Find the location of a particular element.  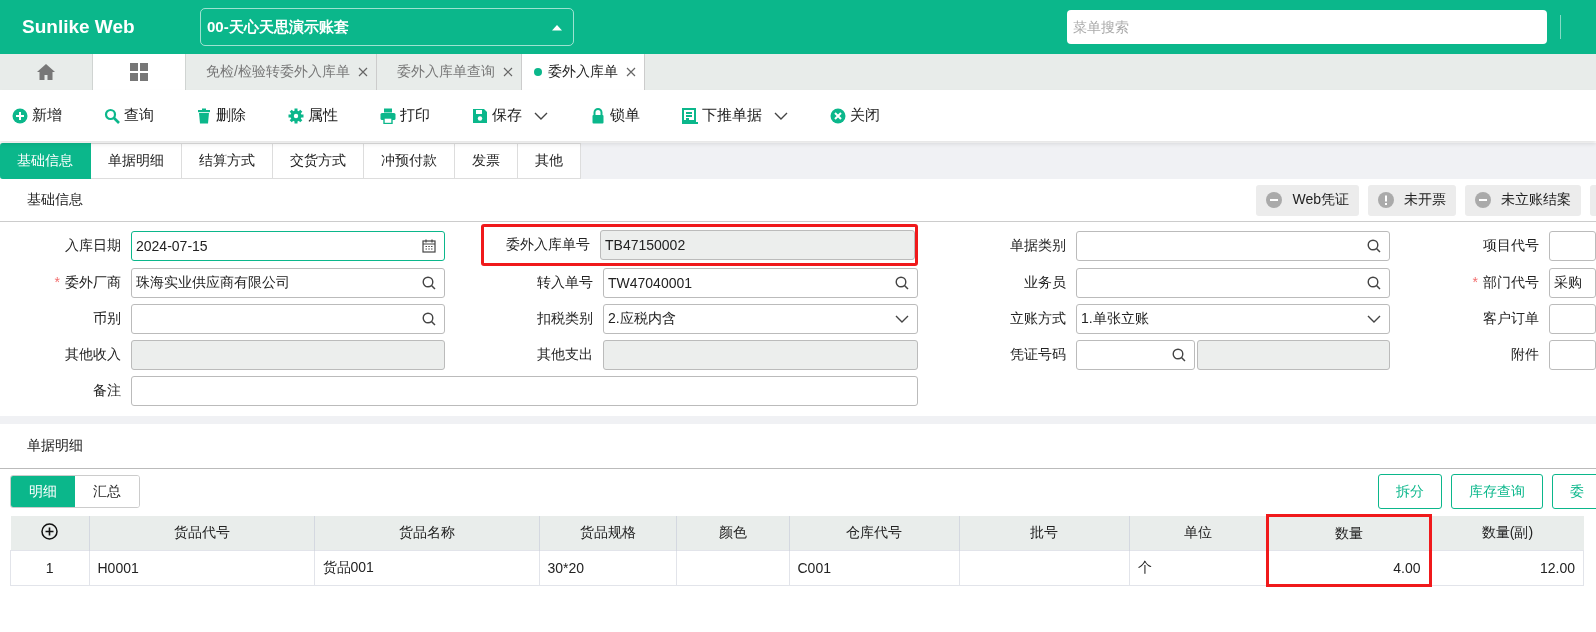

input-field: 采购 is located at coordinates (1572, 283).